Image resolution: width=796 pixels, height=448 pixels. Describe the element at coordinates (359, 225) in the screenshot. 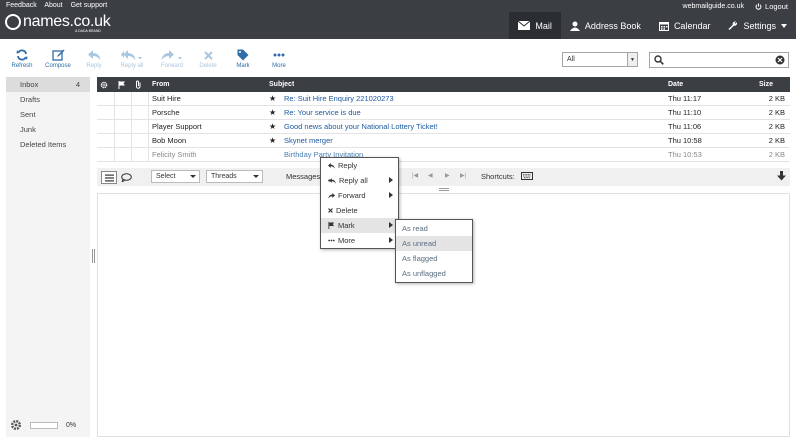

I see `context-mark: Mark` at that location.